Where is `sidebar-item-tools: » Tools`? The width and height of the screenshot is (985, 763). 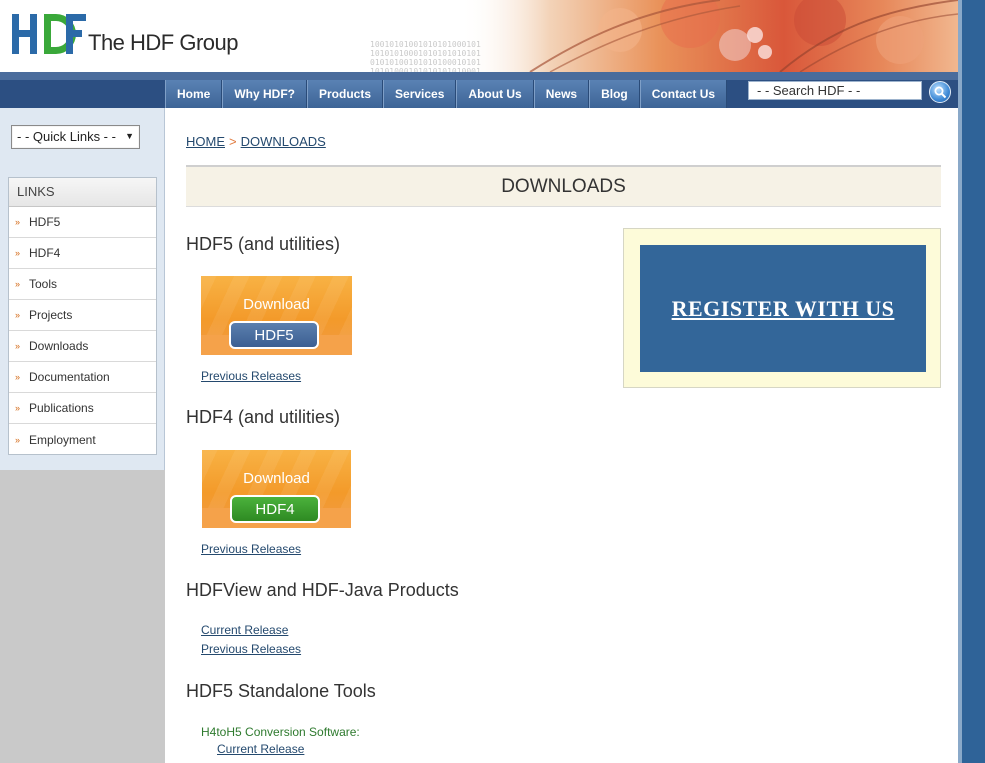 sidebar-item-tools: » Tools is located at coordinates (82, 284).